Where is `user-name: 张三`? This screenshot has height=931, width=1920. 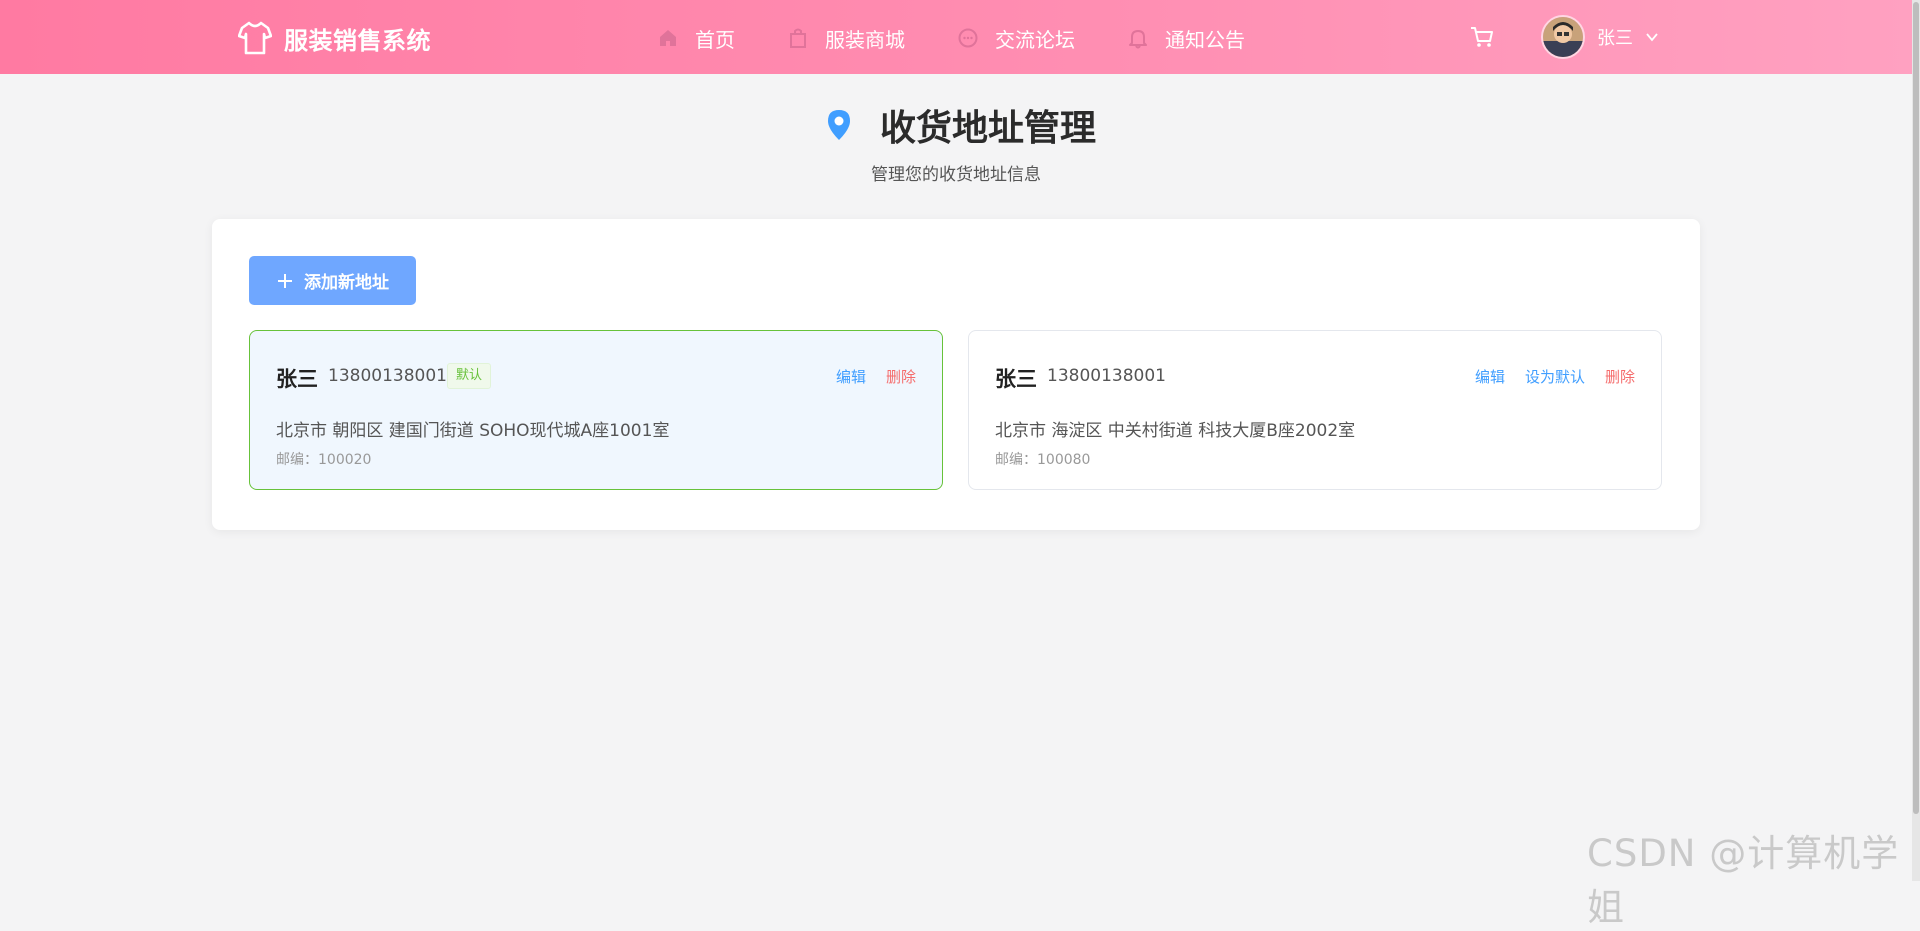 user-name: 张三 is located at coordinates (1615, 38).